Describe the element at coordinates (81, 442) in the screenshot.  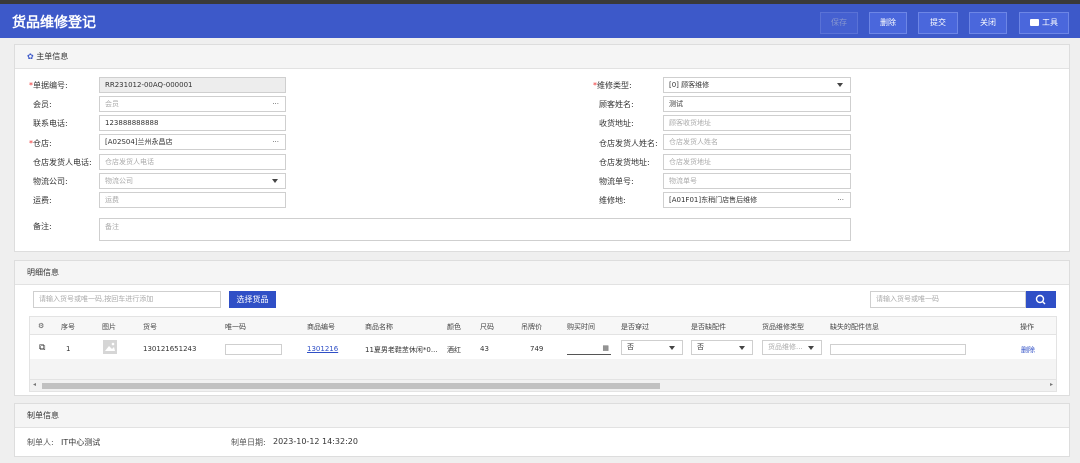
I see `maker-value: IT中心测试` at that location.